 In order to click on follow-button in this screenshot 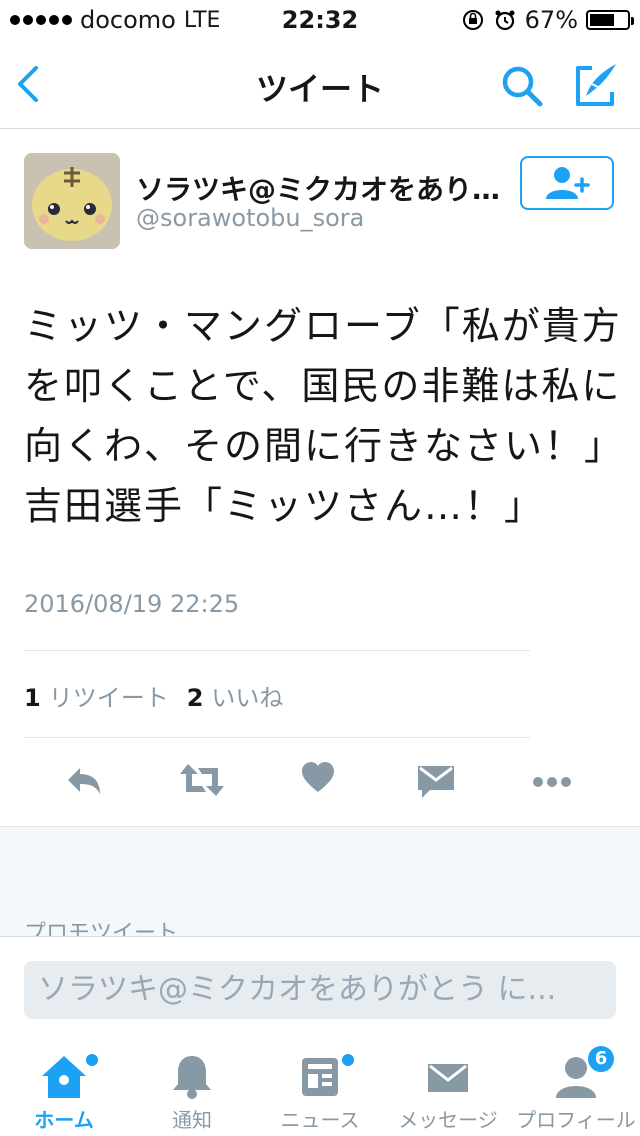, I will do `click(567, 183)`.